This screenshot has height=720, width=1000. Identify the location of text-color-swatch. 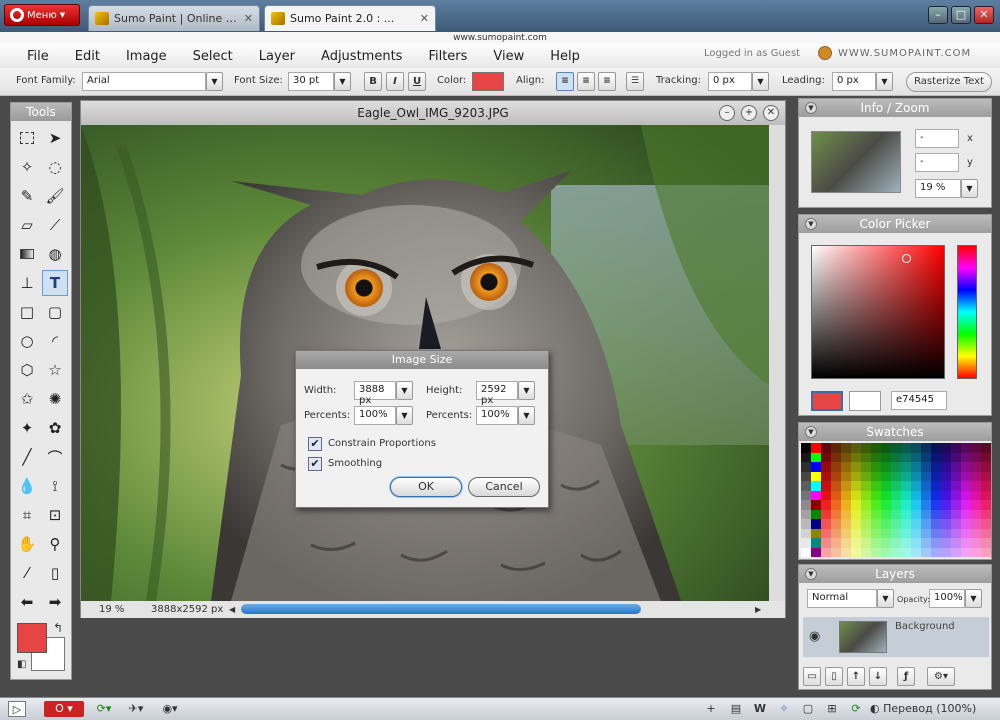
(488, 81).